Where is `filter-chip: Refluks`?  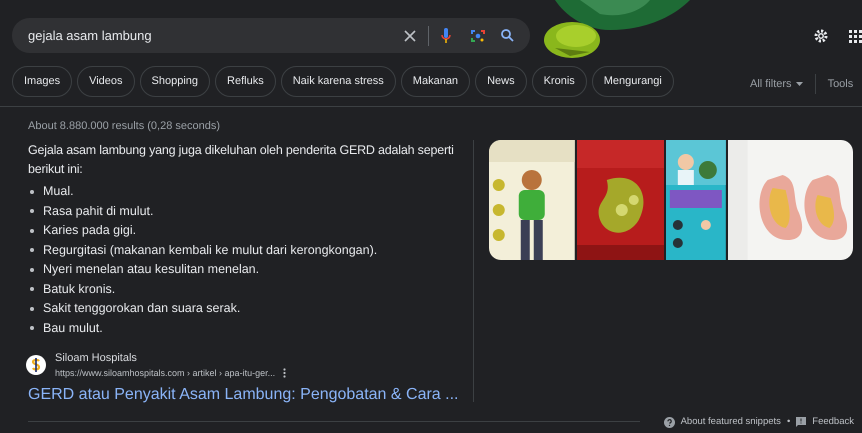 filter-chip: Refluks is located at coordinates (245, 81).